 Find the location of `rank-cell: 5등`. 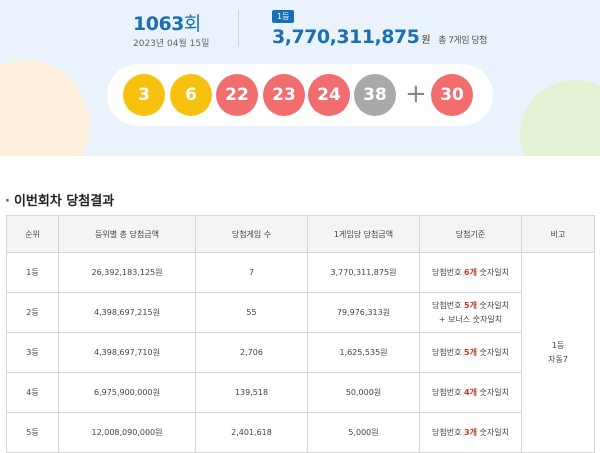

rank-cell: 5등 is located at coordinates (32, 432).